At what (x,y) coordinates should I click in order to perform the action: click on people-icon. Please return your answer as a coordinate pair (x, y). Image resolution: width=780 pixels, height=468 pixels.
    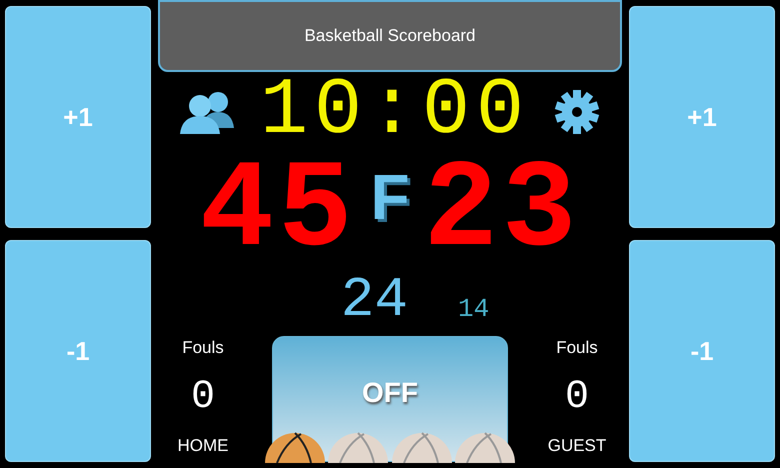
    Looking at the image, I should click on (208, 112).